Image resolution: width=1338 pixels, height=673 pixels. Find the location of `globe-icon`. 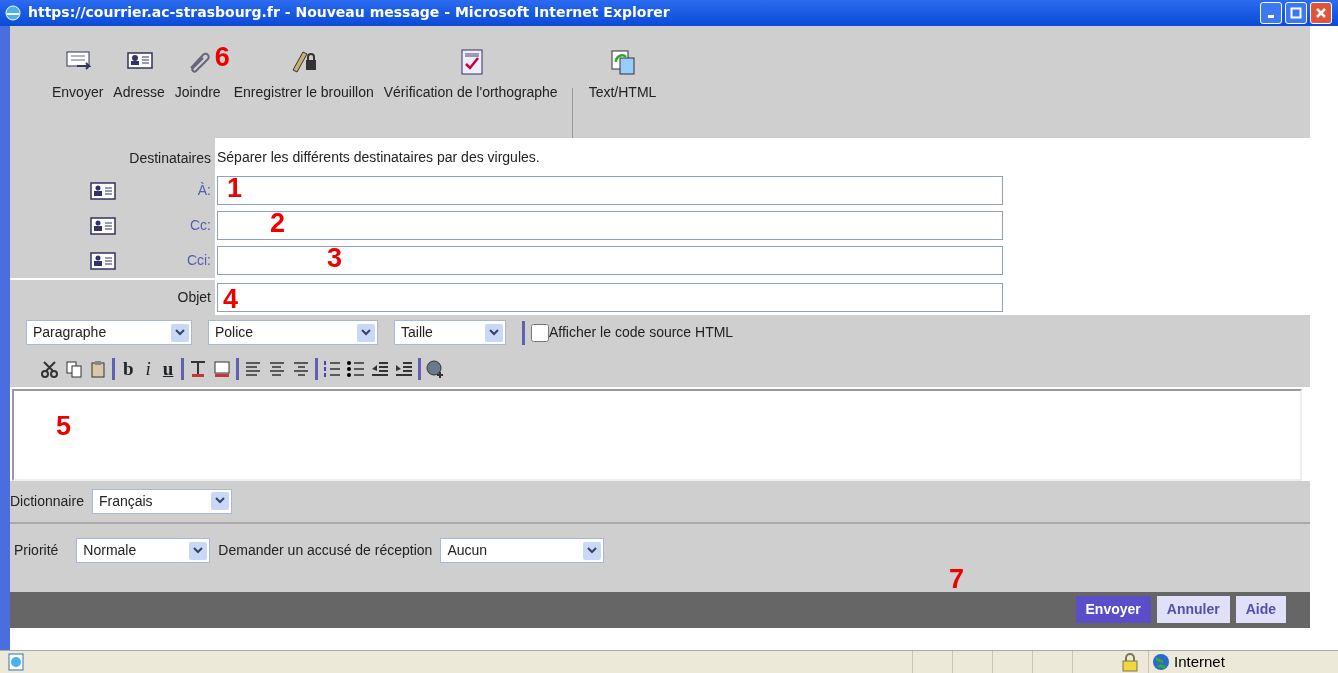

globe-icon is located at coordinates (1161, 661).